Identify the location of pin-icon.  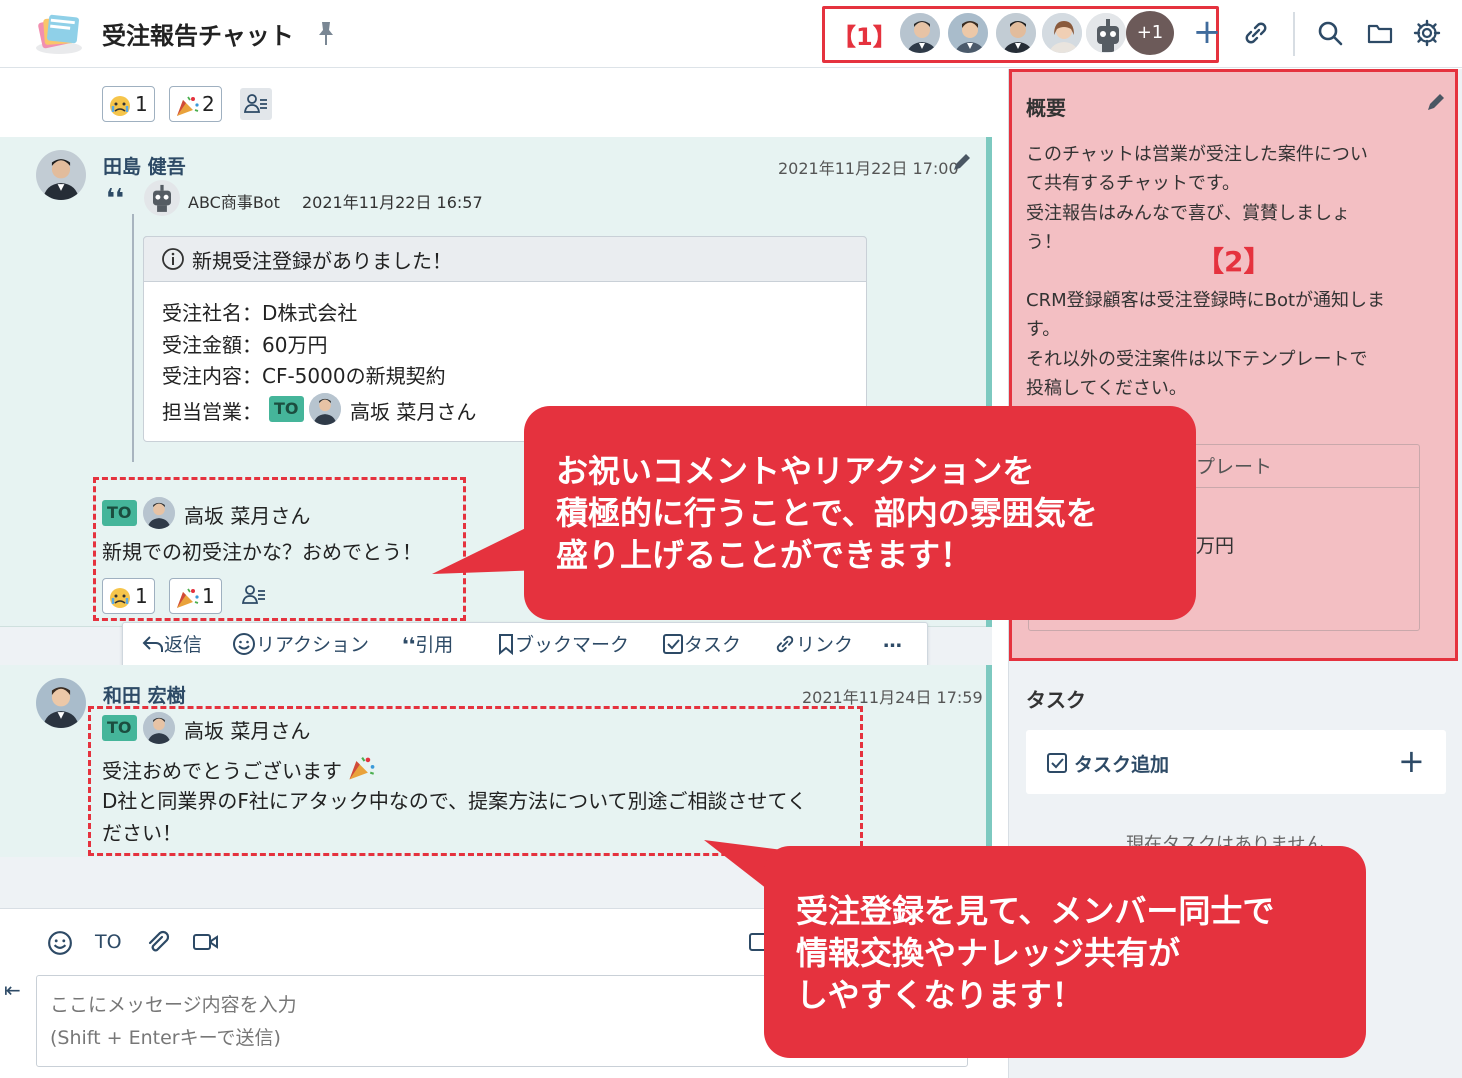
(326, 33).